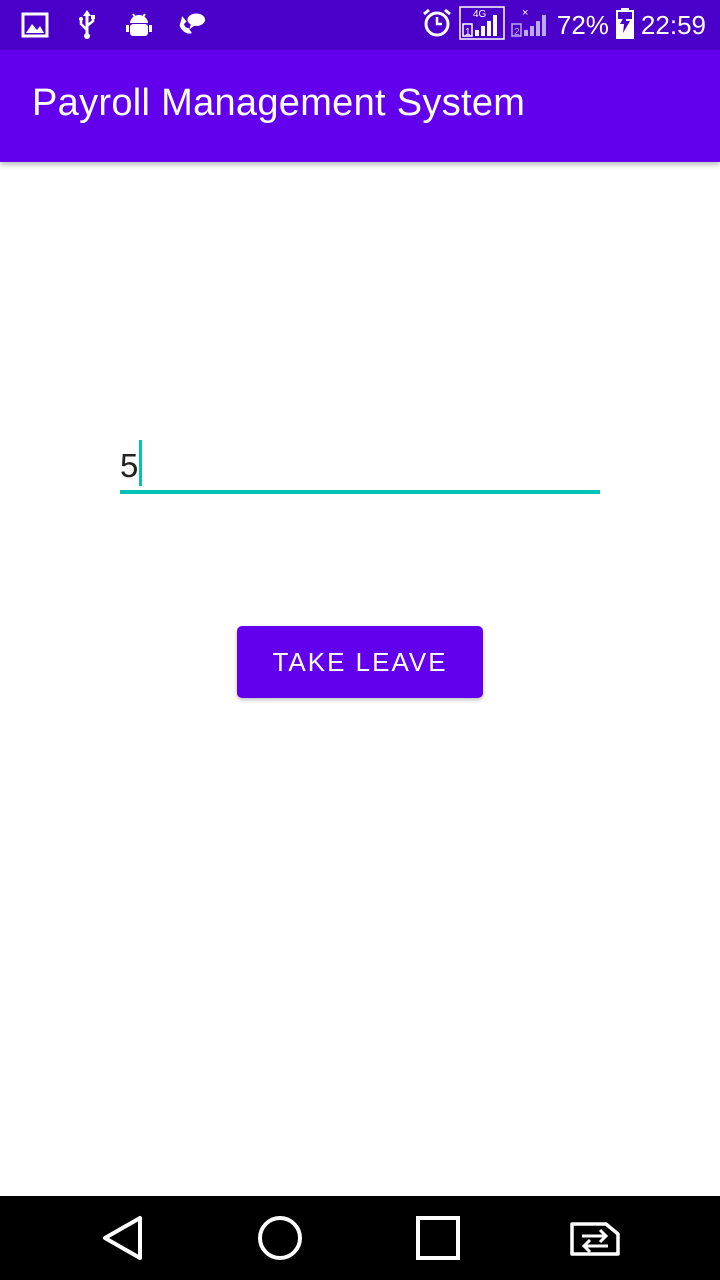 This screenshot has width=720, height=1280. I want to click on chat-icon, so click(191, 25).